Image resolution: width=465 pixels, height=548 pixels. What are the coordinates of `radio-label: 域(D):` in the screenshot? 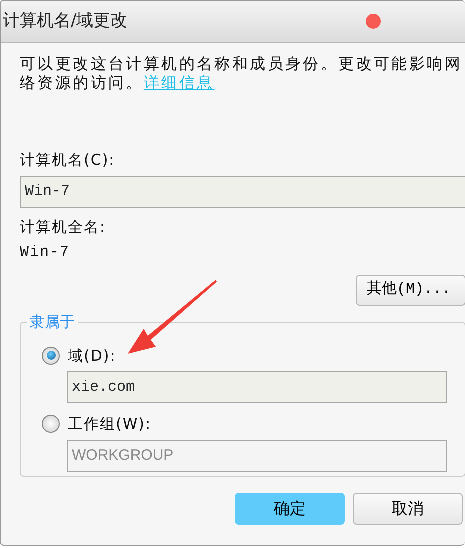 It's located at (92, 356).